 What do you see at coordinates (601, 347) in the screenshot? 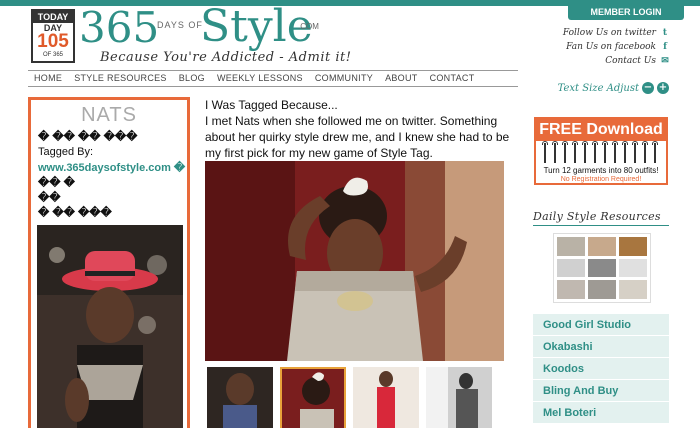
I see `resource-link-okabashi: Okabashi` at bounding box center [601, 347].